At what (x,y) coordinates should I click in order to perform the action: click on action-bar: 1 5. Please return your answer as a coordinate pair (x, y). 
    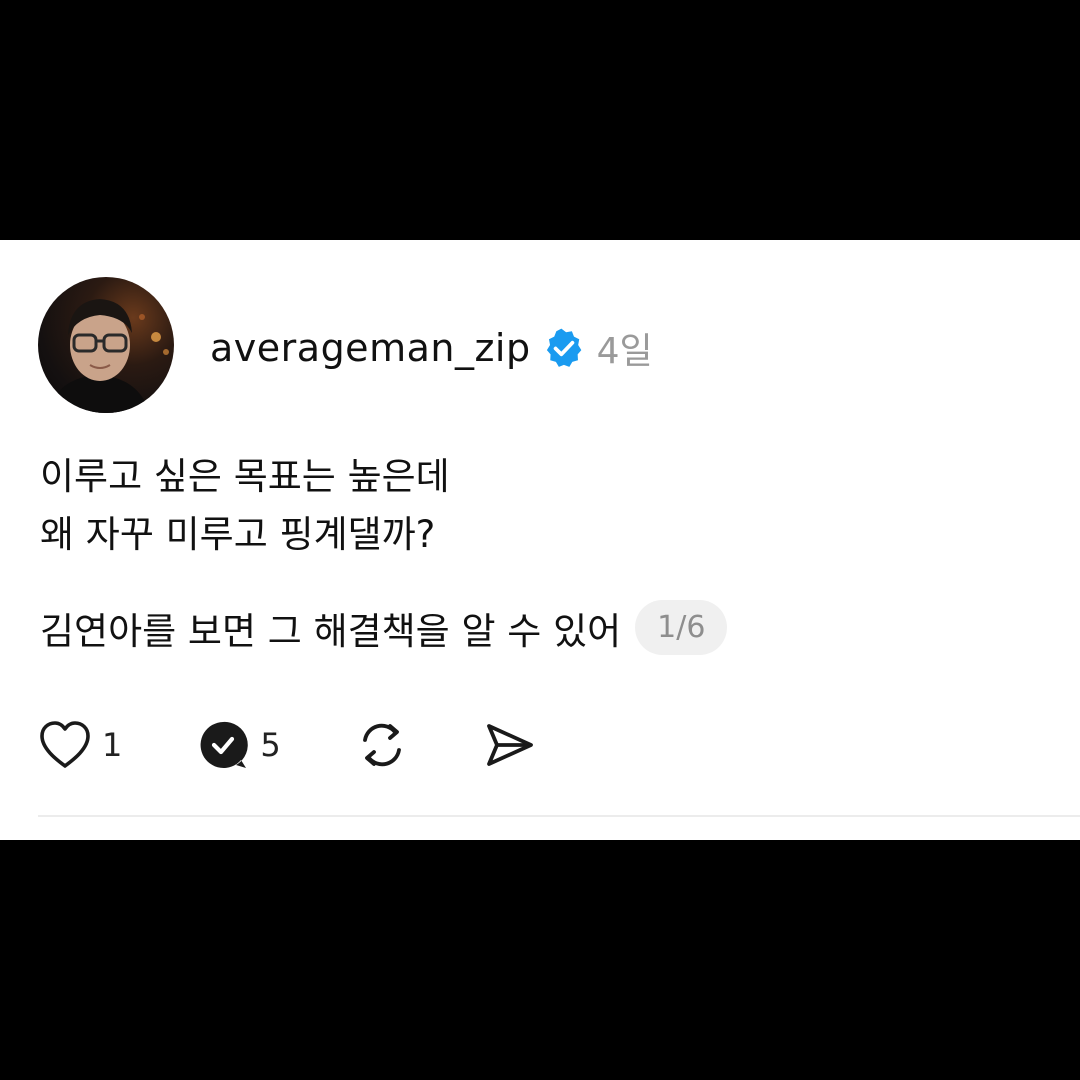
    Looking at the image, I should click on (324, 745).